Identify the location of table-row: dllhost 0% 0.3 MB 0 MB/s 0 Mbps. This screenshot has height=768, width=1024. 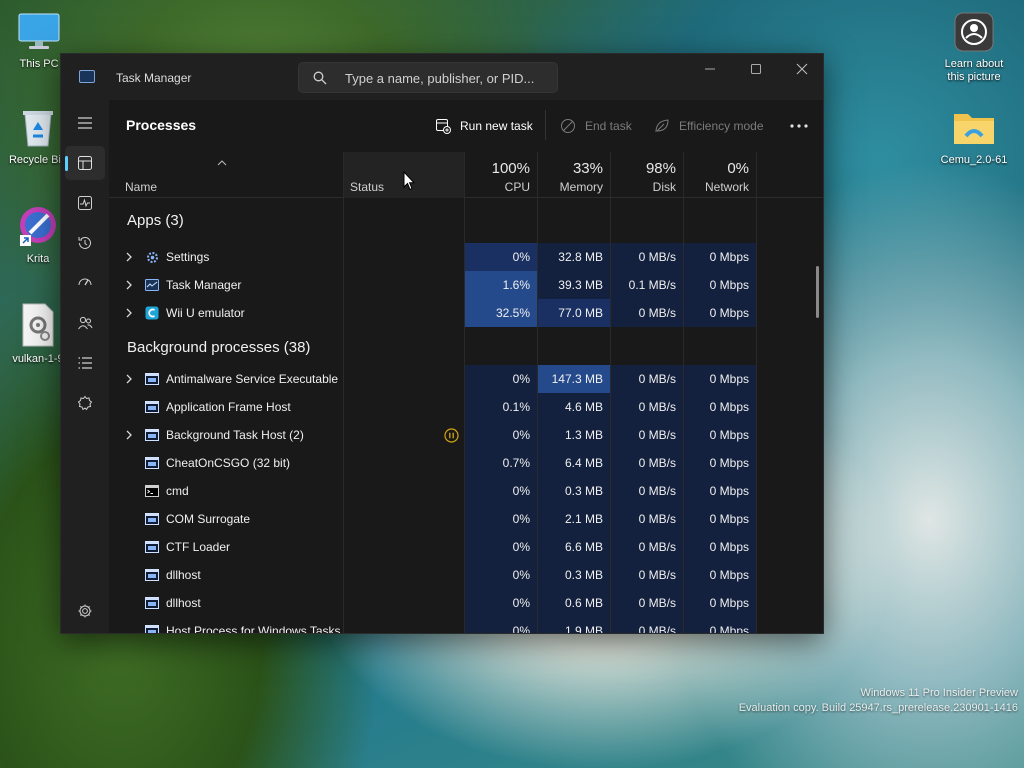
(466, 575).